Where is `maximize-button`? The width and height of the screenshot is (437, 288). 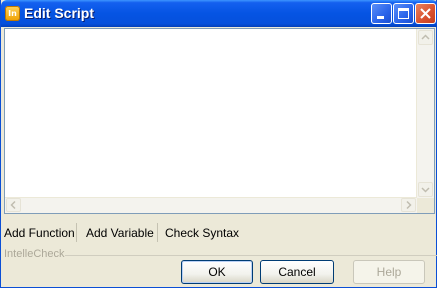
maximize-button is located at coordinates (403, 13).